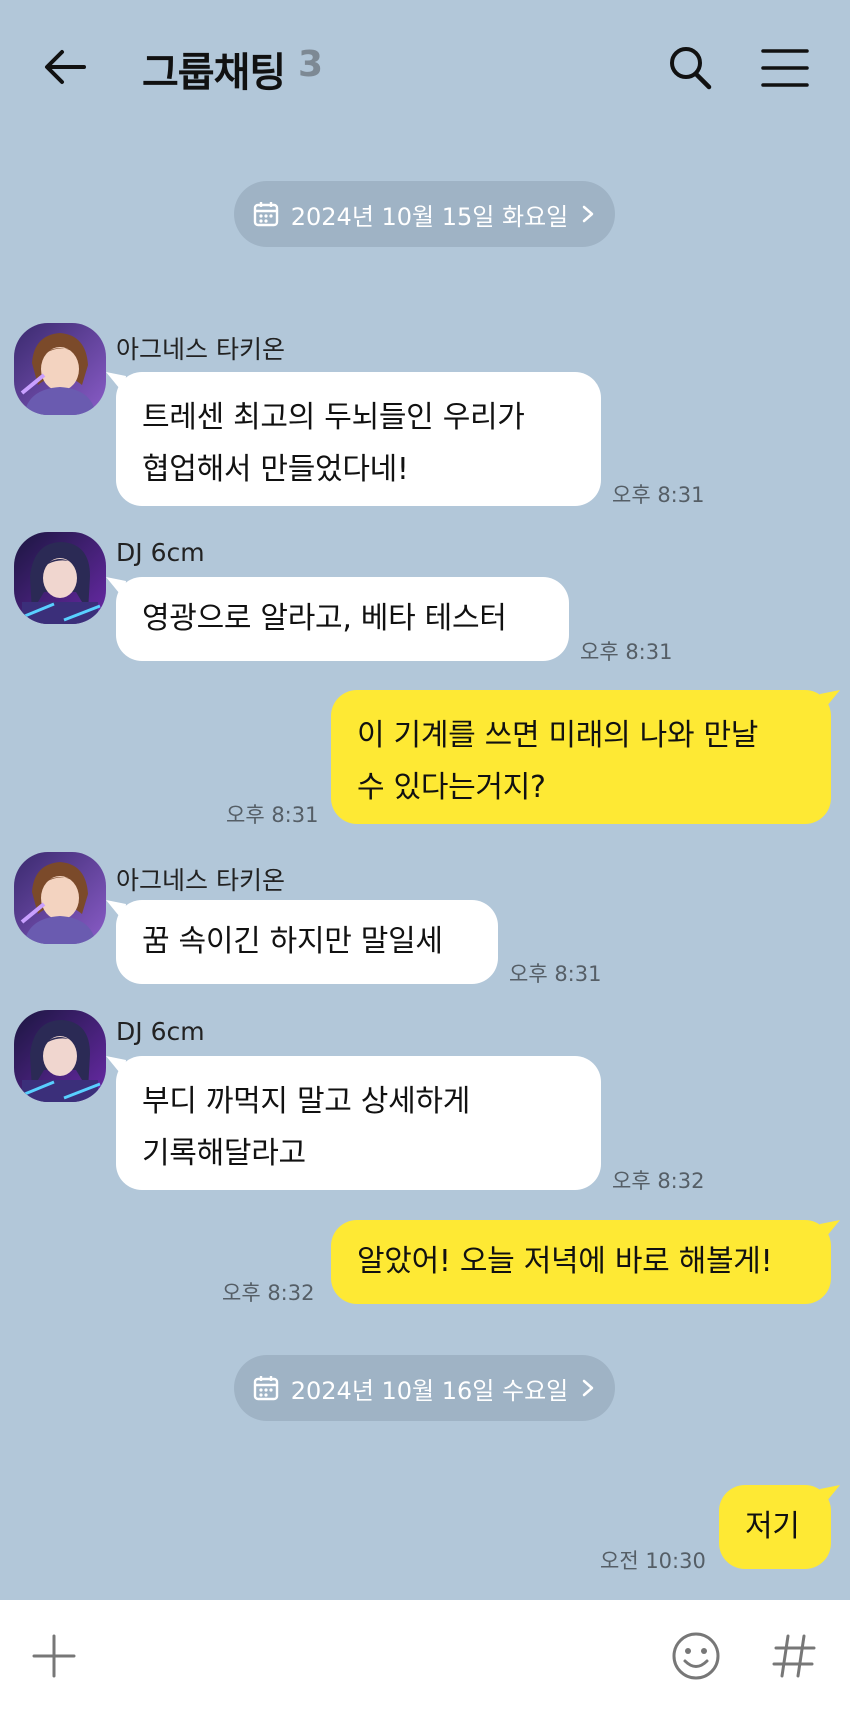 The height and width of the screenshot is (1713, 850). I want to click on outgoing-message-bubble: 저기, so click(775, 1527).